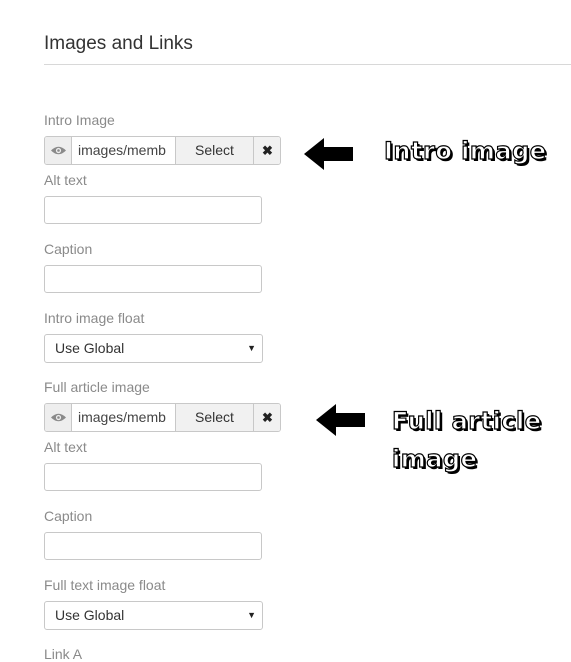 This screenshot has height=662, width=571. What do you see at coordinates (153, 615) in the screenshot?
I see `full-float-select: Use Global ▼` at bounding box center [153, 615].